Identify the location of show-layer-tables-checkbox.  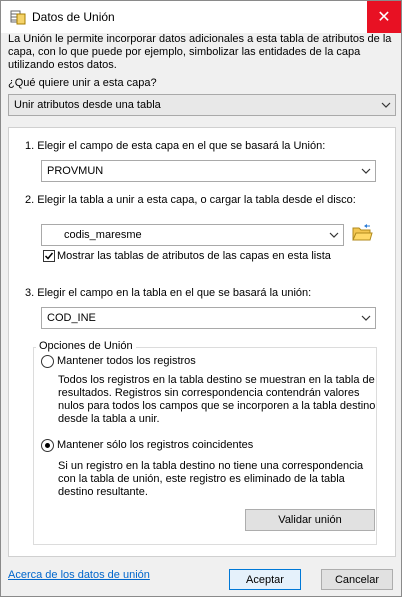
(49, 256).